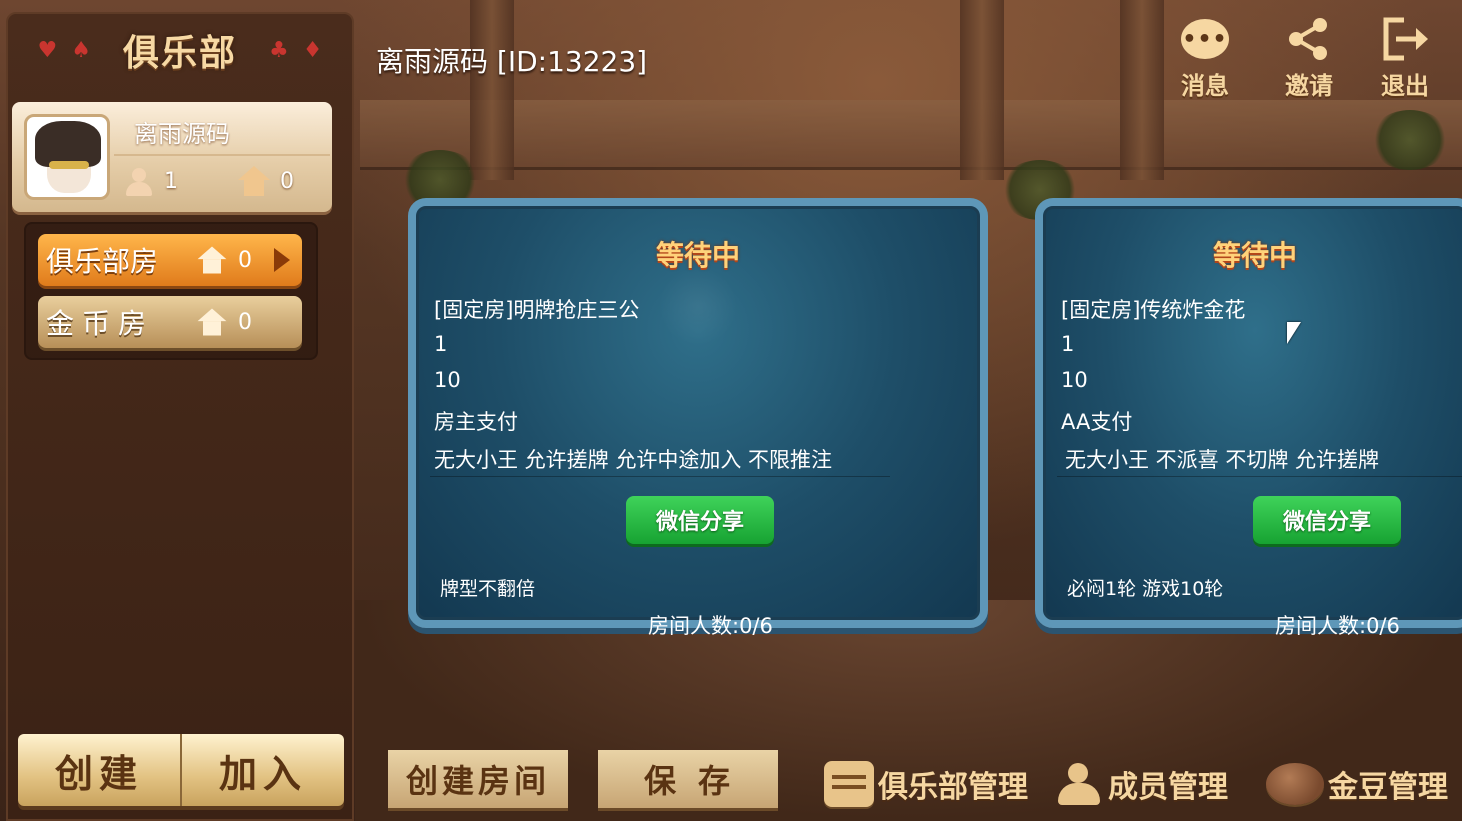 This screenshot has width=1462, height=821. What do you see at coordinates (476, 422) in the screenshot?
I see `room-payment: 房主支付` at bounding box center [476, 422].